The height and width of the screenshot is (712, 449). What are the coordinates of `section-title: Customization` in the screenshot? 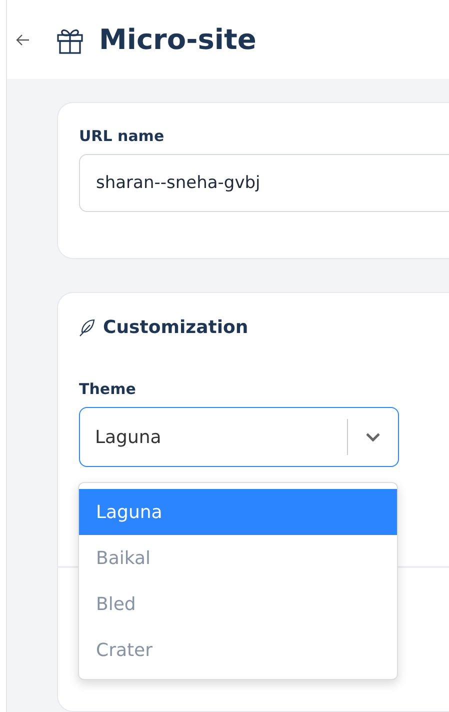 It's located at (175, 327).